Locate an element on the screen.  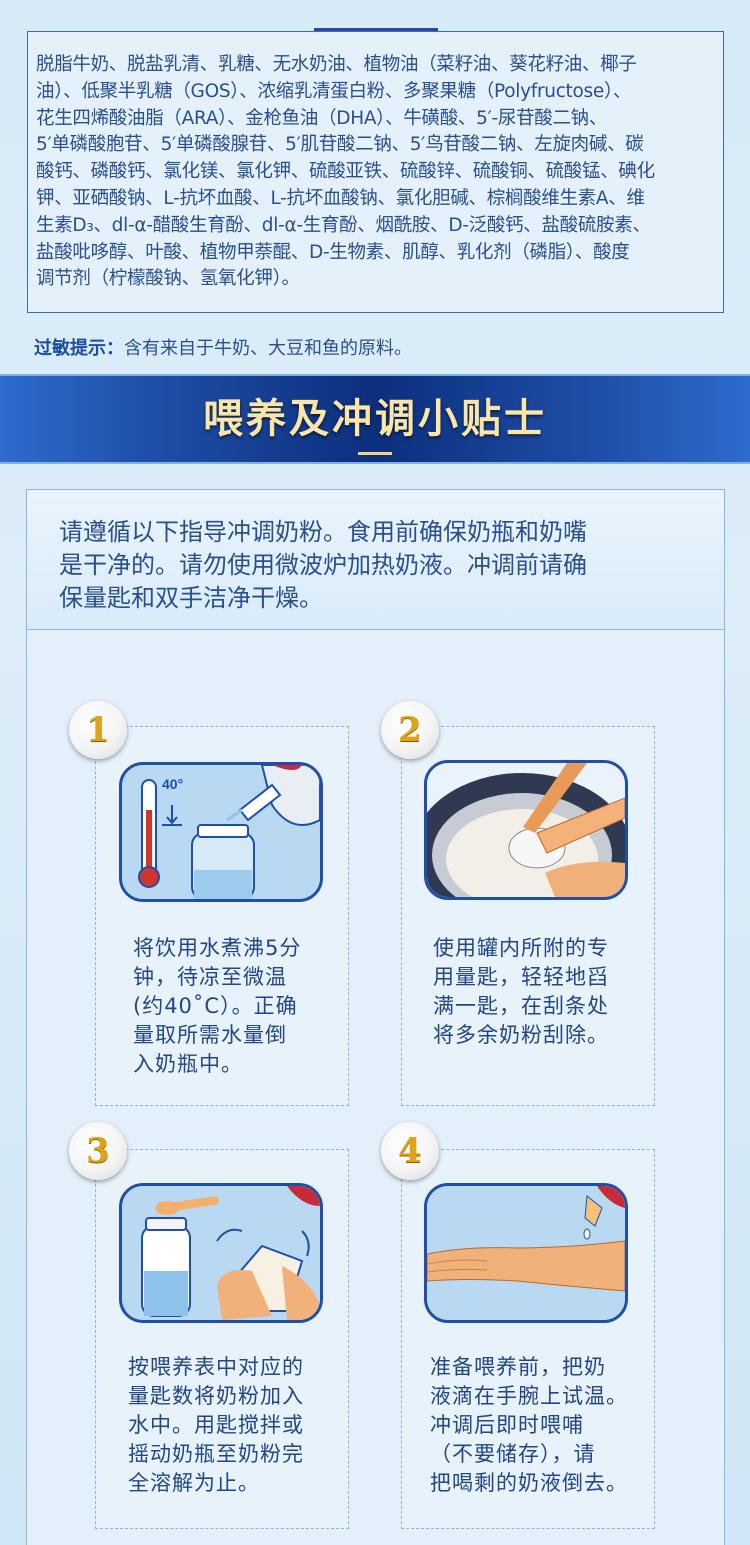
ingredients-line: 5′单磷酸胞苷、5′单磷酸腺苷、5′肌苷酸二钠、5′鸟苷酸二钠、左旋肉碱、碳 is located at coordinates (340, 145).